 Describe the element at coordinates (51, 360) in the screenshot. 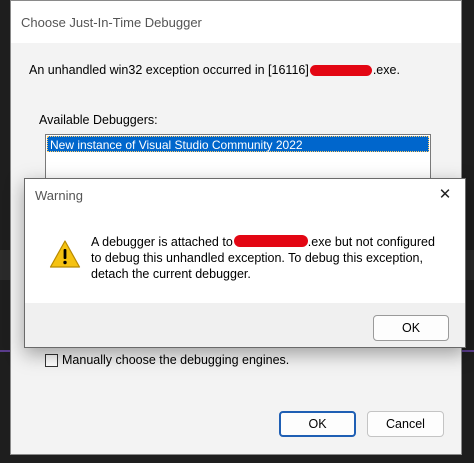

I see `manual-engines-checkbox` at that location.